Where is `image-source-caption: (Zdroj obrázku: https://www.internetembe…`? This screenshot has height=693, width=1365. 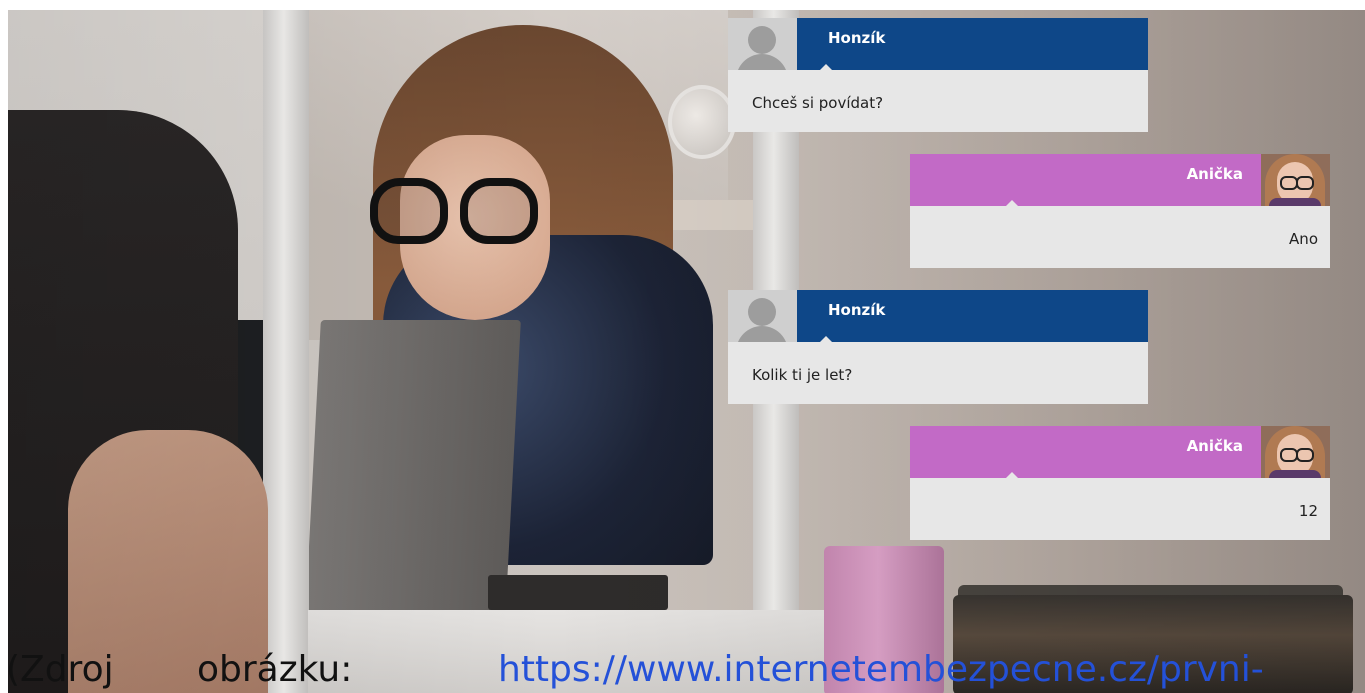
image-source-caption: (Zdroj obrázku: https://www.internetembe… is located at coordinates (682, 669).